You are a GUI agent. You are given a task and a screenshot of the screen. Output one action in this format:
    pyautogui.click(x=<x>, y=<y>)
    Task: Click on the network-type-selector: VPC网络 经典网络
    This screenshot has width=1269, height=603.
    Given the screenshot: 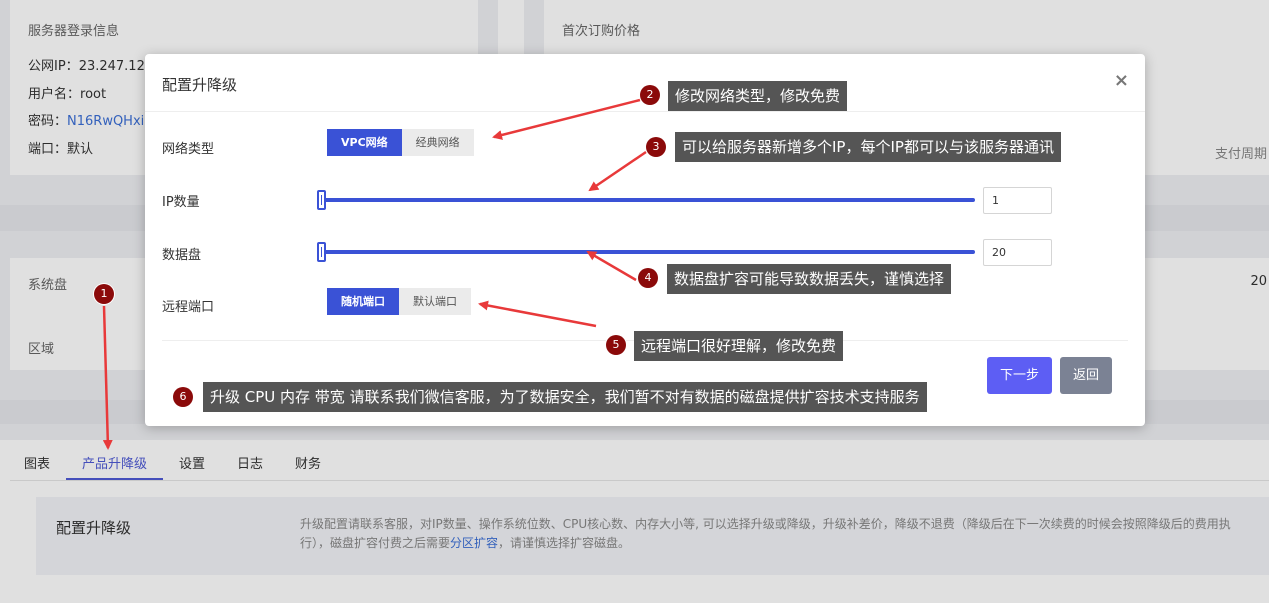 What is the action you would take?
    pyautogui.click(x=400, y=142)
    